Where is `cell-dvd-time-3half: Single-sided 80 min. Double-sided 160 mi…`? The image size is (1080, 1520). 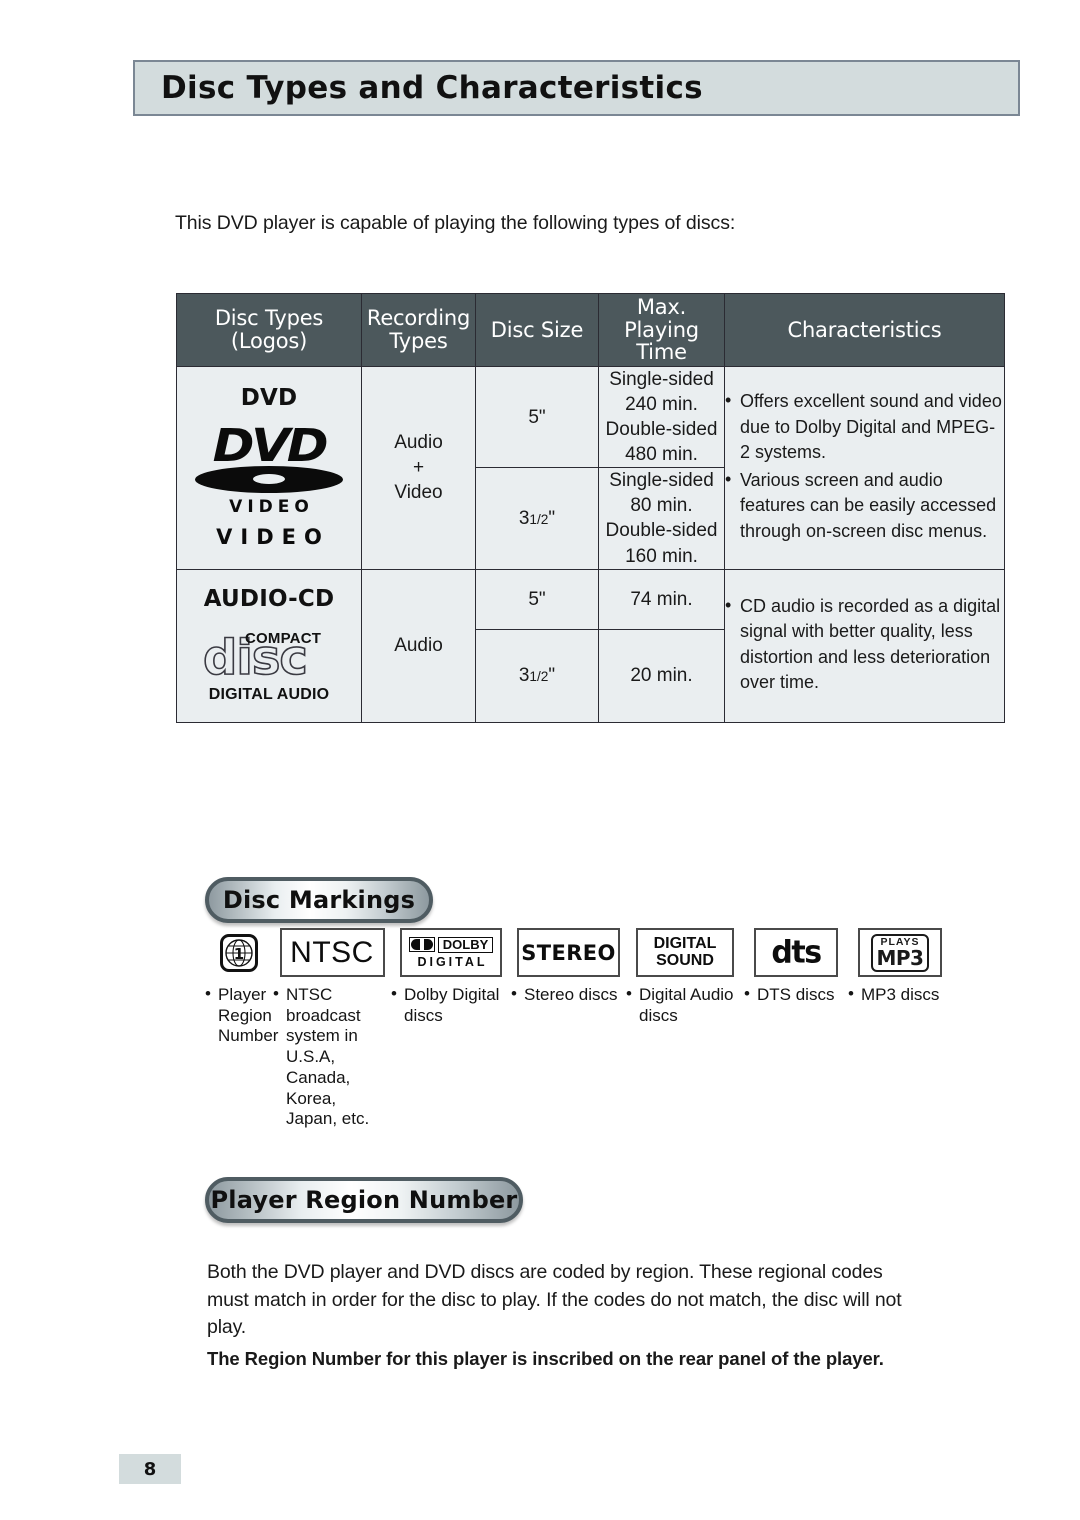 cell-dvd-time-3half: Single-sided 80 min. Double-sided 160 mi… is located at coordinates (661, 518).